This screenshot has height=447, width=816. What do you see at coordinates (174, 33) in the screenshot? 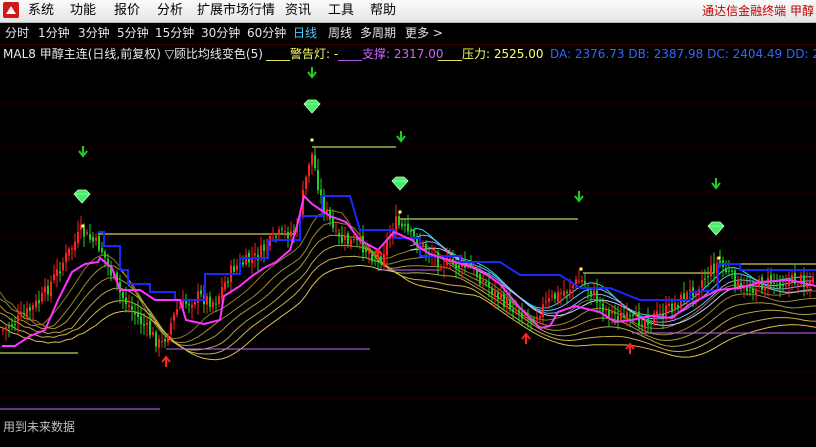
I see `tab-15min: 15分钟` at bounding box center [174, 33].